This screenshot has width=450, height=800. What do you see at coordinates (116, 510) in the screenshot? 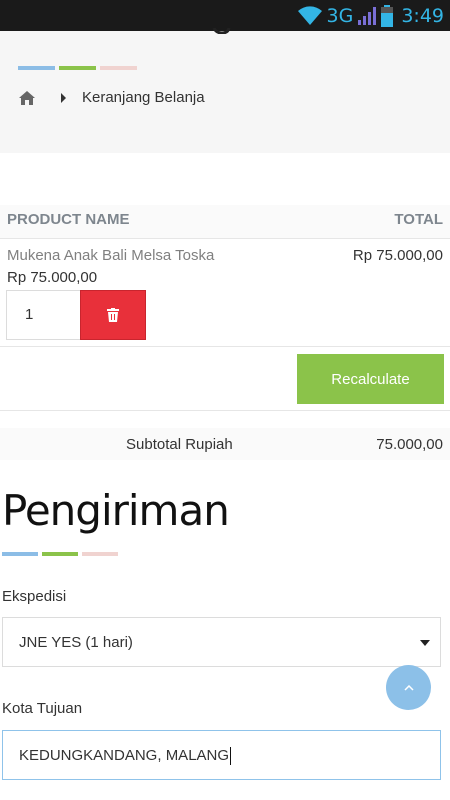
I see `shipping-title: Pengiriman` at bounding box center [116, 510].